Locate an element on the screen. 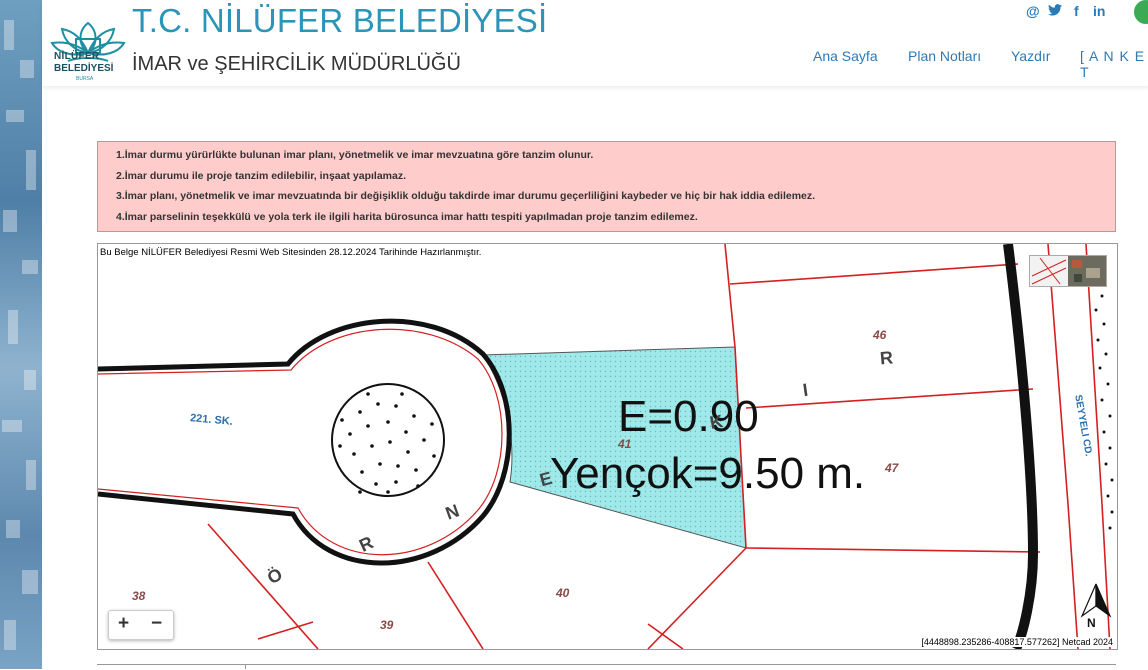 The width and height of the screenshot is (1148, 670). background-side-strip is located at coordinates (21, 334).